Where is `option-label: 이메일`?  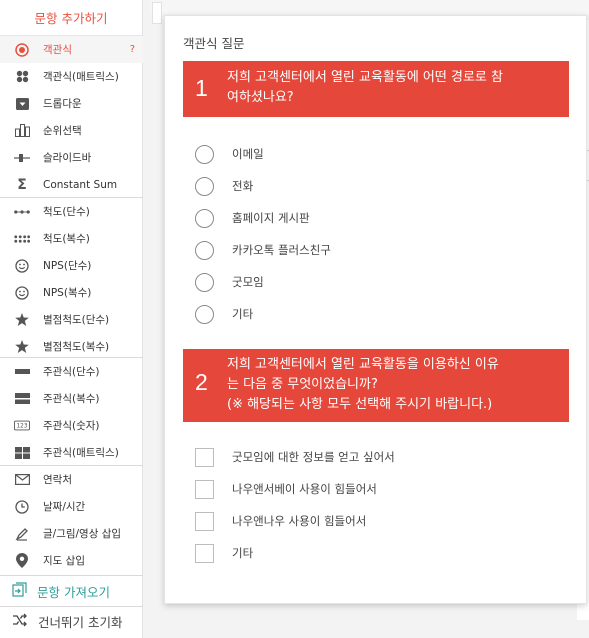 option-label: 이메일 is located at coordinates (248, 154).